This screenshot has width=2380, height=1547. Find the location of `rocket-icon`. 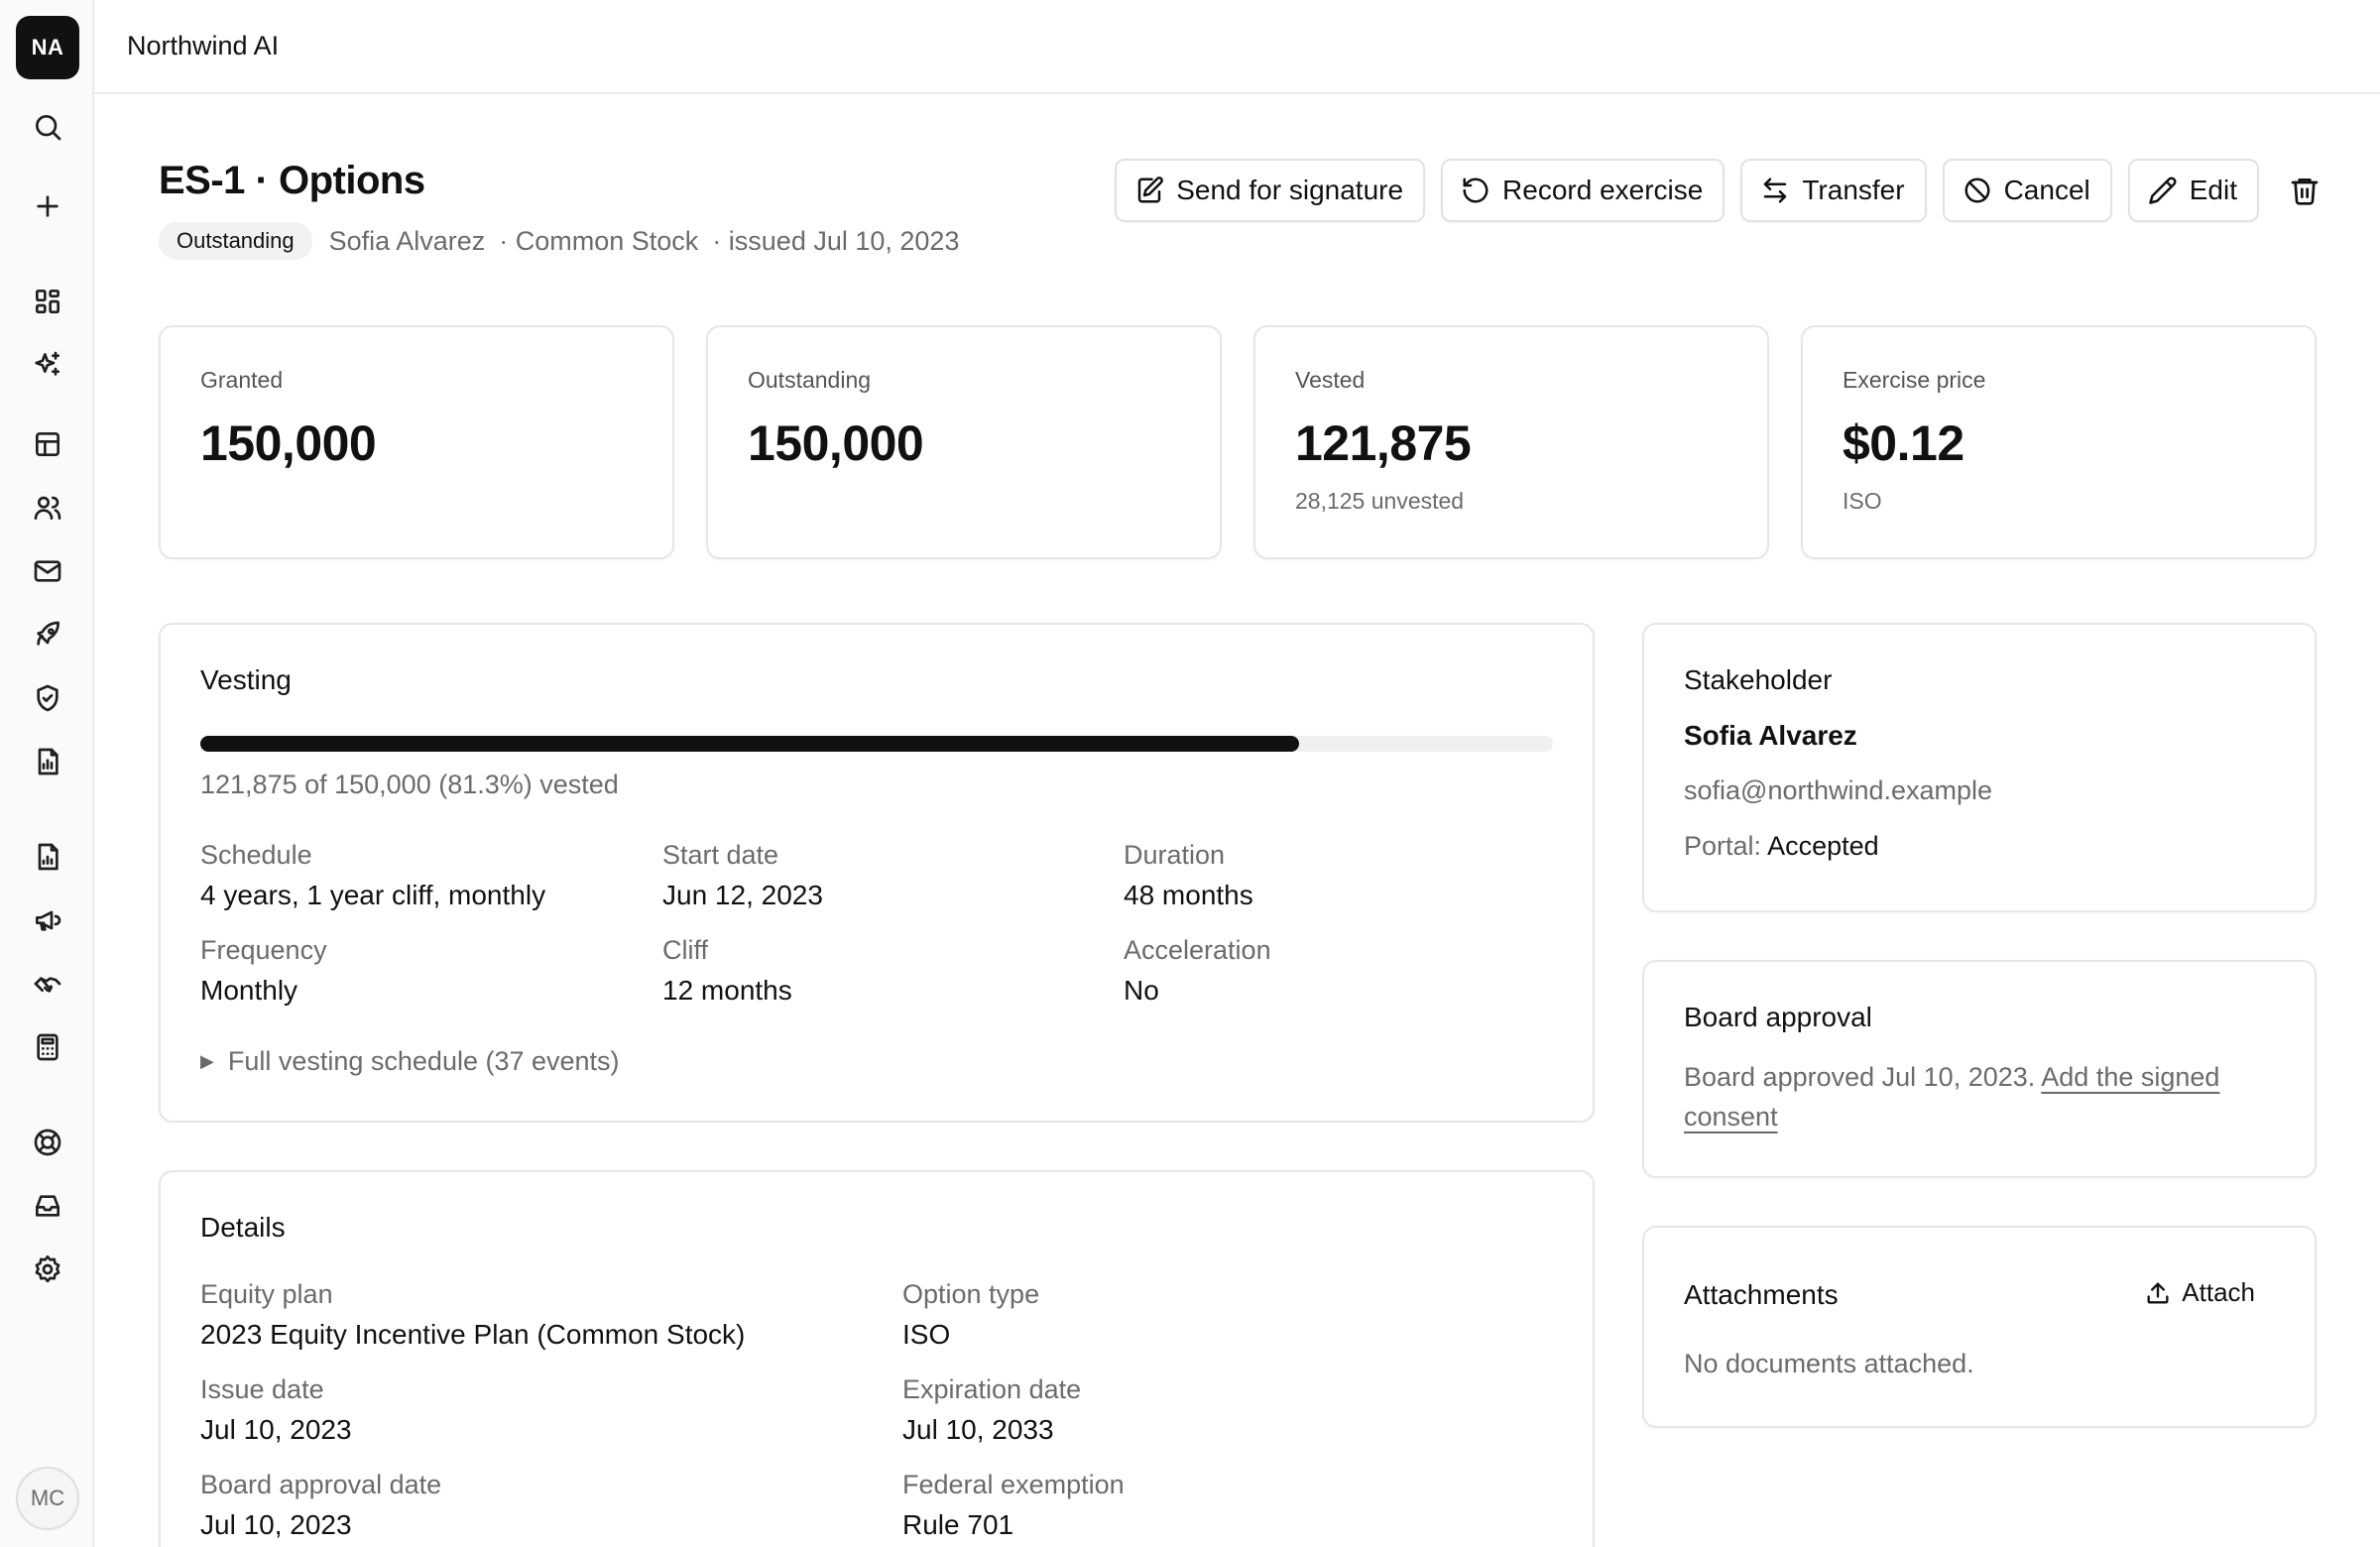

rocket-icon is located at coordinates (47, 634).